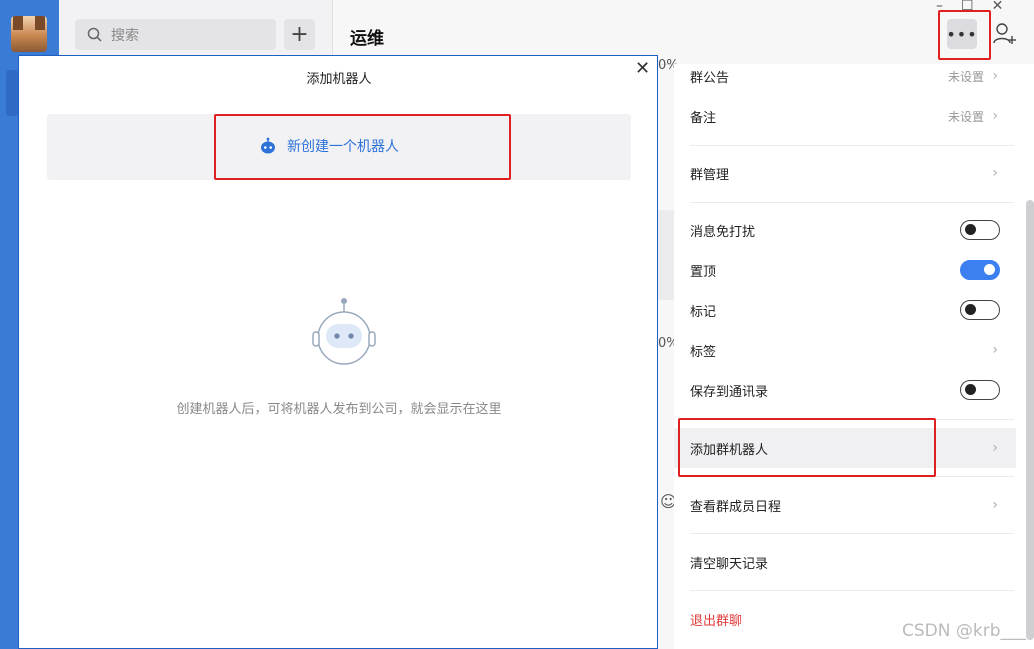 The image size is (1034, 649). Describe the element at coordinates (1030, 420) in the screenshot. I see `scrollbar` at that location.